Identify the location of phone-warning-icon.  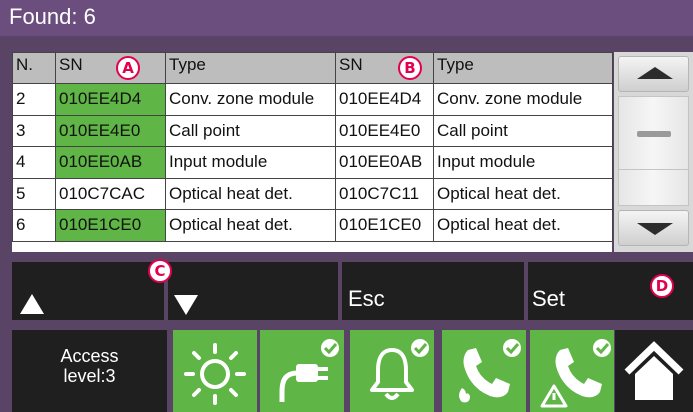
(575, 373).